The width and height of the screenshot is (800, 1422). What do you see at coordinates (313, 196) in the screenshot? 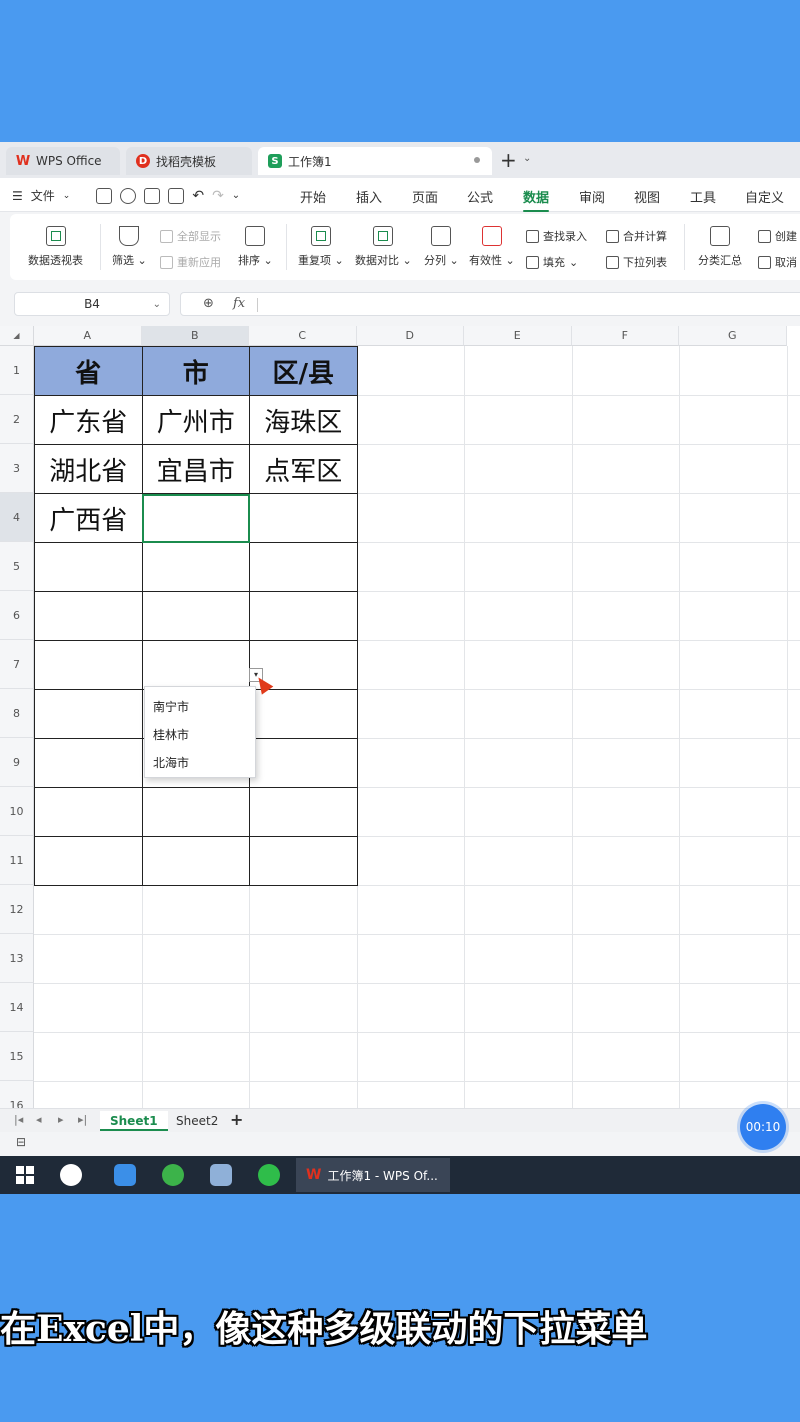
I see `menu-tab-home: 开始` at bounding box center [313, 196].